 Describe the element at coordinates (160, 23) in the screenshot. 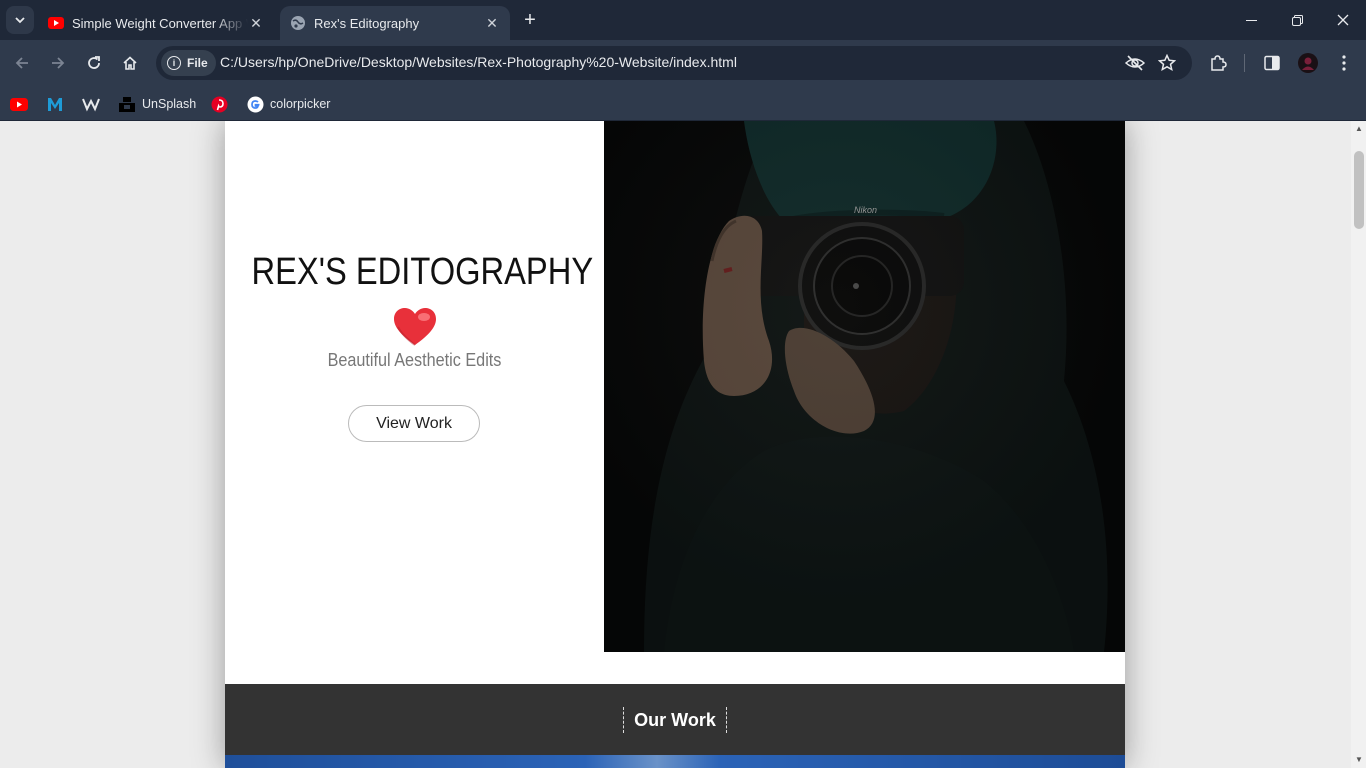

I see `tab-title: Simple Weight Converter App W` at that location.